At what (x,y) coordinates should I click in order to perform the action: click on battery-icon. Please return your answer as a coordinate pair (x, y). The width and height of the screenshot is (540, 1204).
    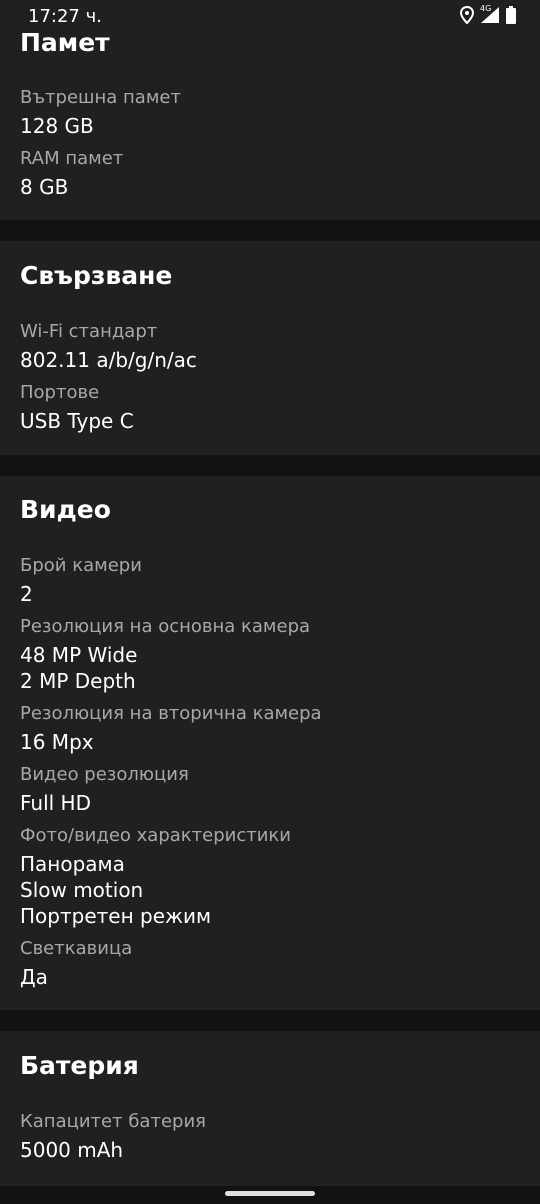
    Looking at the image, I should click on (511, 17).